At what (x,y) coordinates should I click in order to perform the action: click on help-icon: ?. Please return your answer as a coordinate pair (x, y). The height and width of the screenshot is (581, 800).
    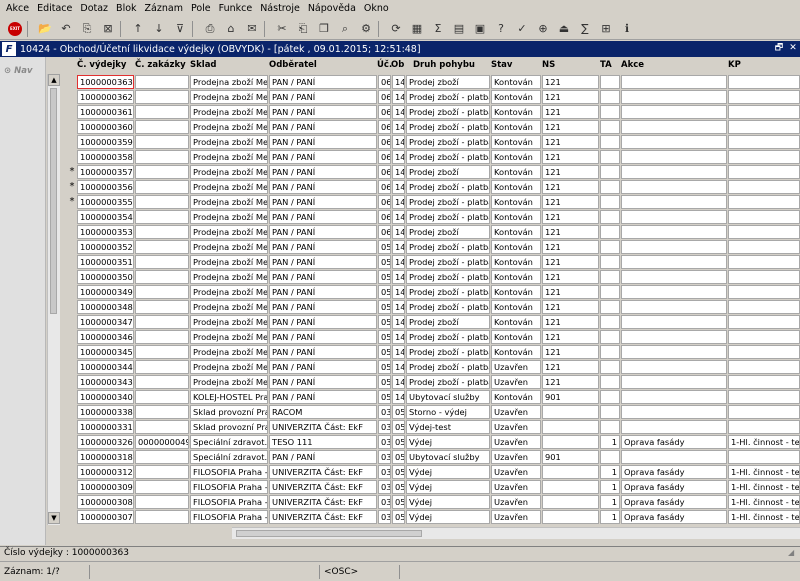
    Looking at the image, I should click on (501, 29).